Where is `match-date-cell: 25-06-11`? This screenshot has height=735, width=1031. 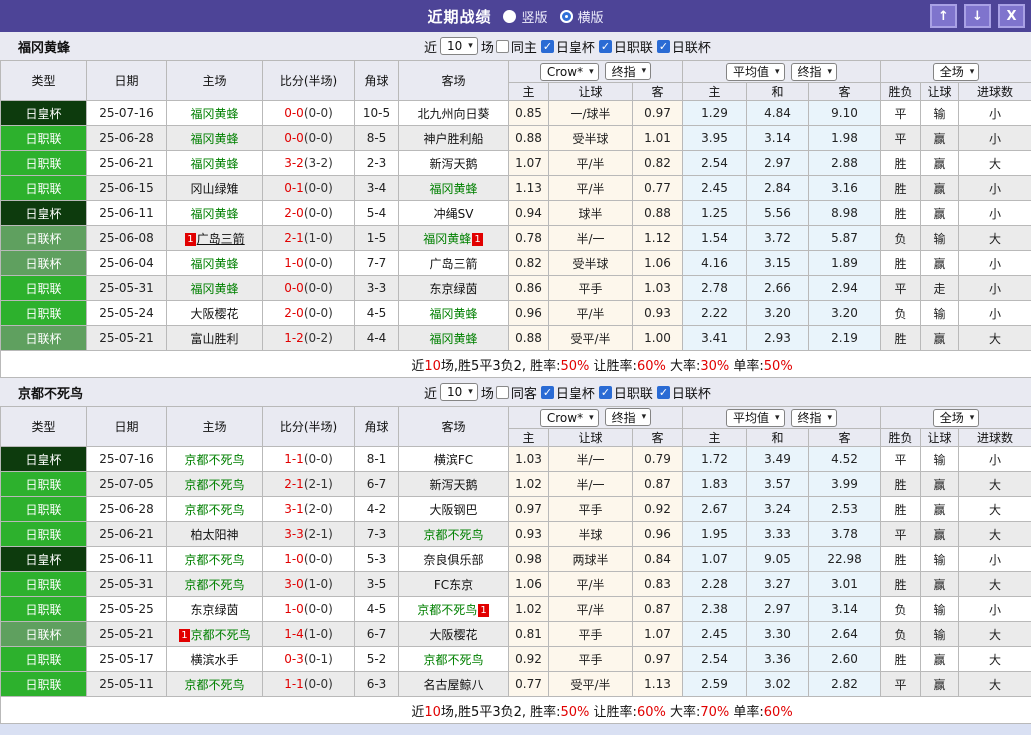
match-date-cell: 25-06-11 is located at coordinates (126, 559).